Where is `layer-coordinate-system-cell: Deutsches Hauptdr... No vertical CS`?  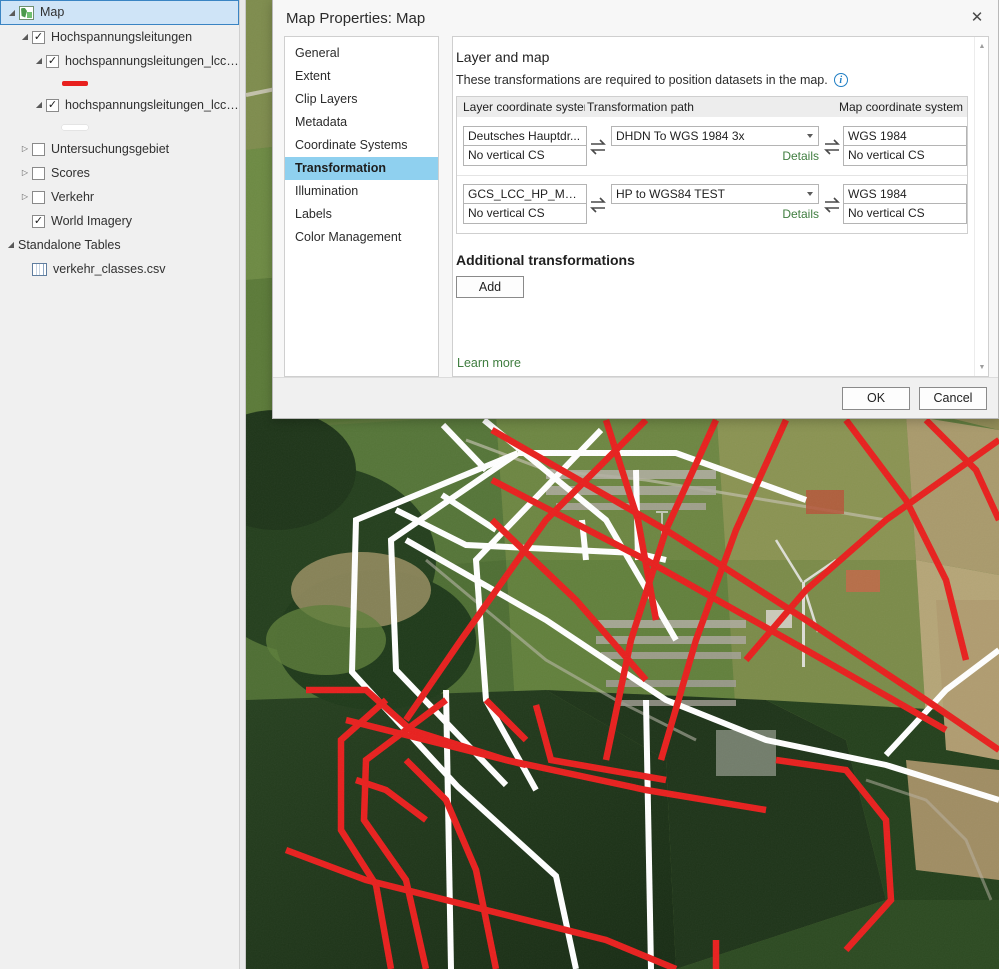 layer-coordinate-system-cell: Deutsches Hauptdr... No vertical CS is located at coordinates (525, 146).